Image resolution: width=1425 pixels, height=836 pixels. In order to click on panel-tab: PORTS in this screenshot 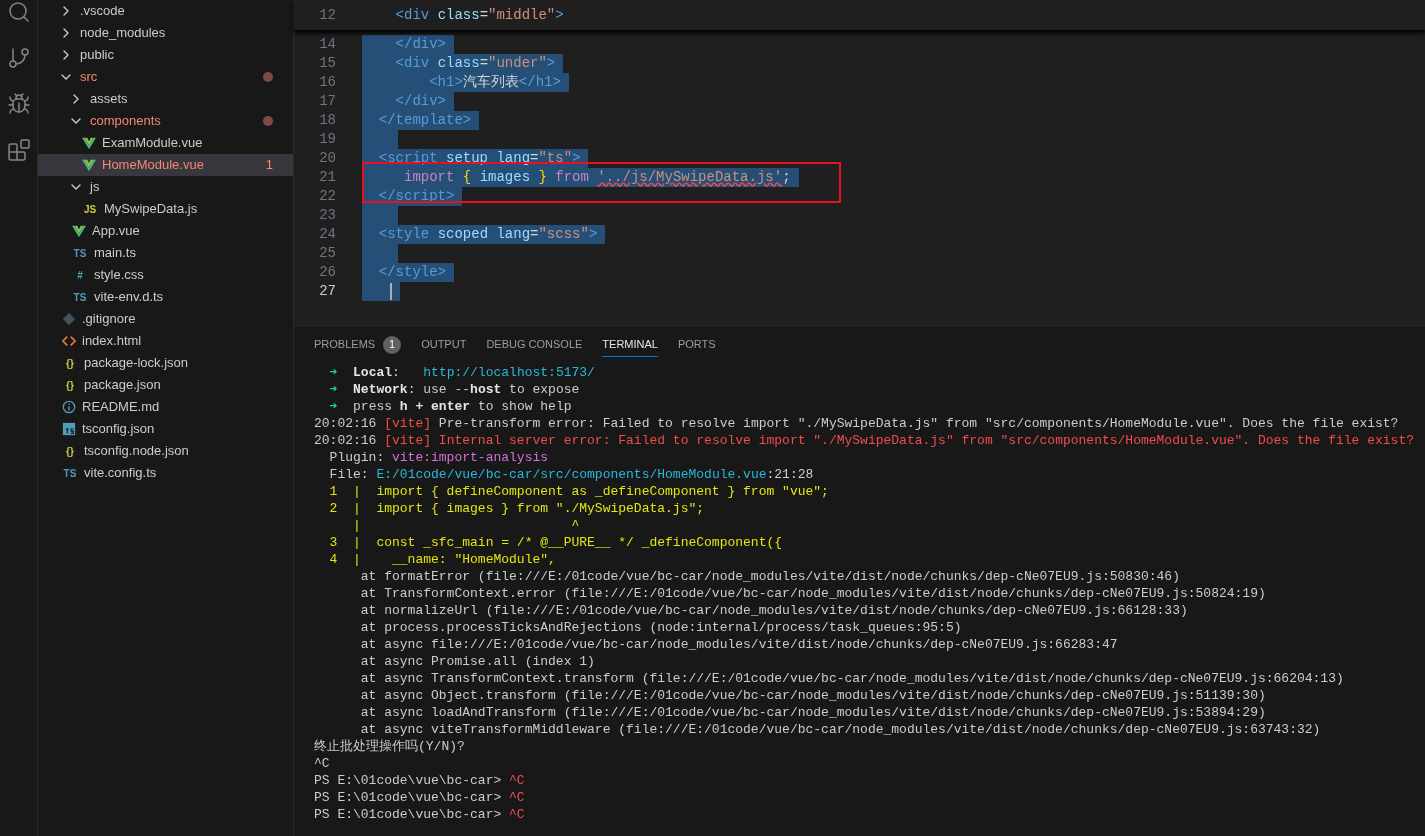, I will do `click(696, 345)`.